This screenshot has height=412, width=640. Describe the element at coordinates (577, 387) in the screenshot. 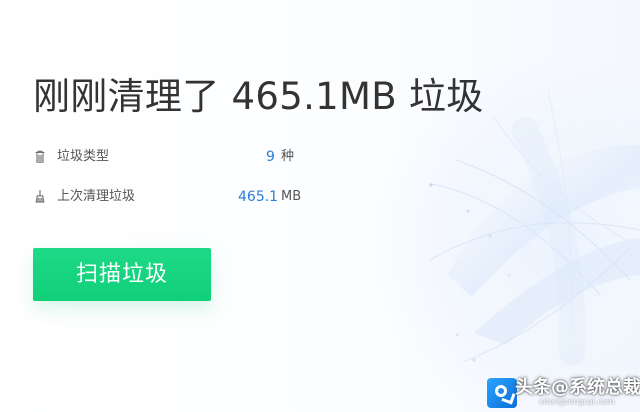

I see `watermark-title: 头条@系统总裁` at that location.